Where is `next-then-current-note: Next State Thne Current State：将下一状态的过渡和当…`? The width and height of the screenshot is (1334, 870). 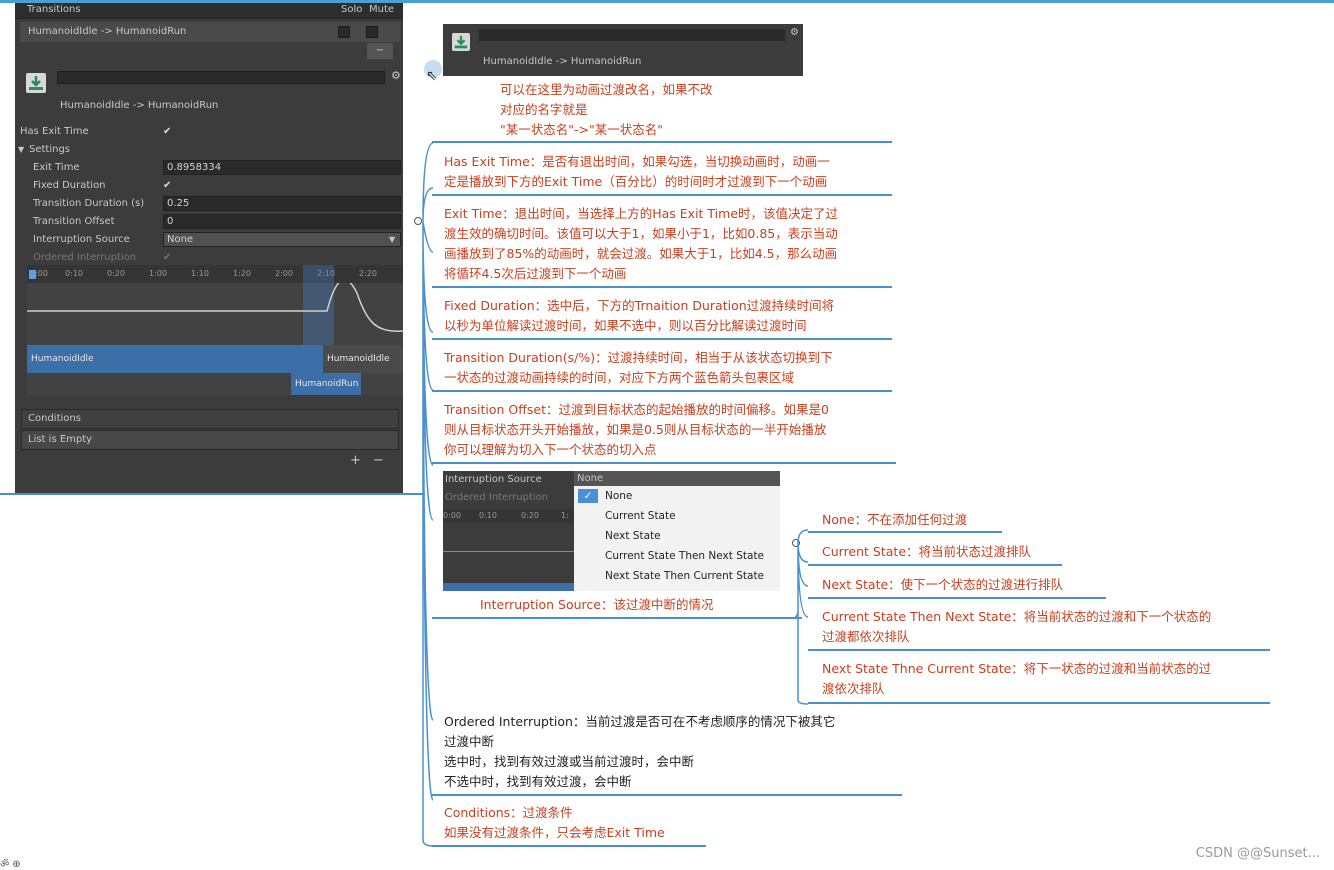
next-then-current-note: Next State Thne Current State：将下一状态的过渡和当… is located at coordinates (1016, 679).